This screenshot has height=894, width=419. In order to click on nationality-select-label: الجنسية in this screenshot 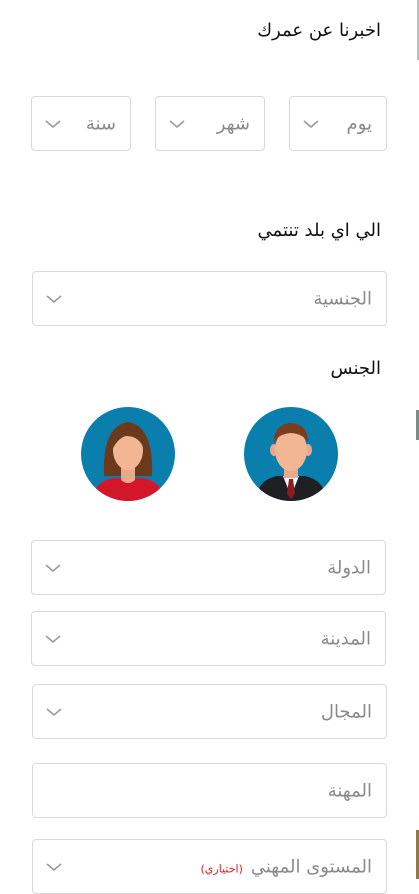, I will do `click(342, 298)`.